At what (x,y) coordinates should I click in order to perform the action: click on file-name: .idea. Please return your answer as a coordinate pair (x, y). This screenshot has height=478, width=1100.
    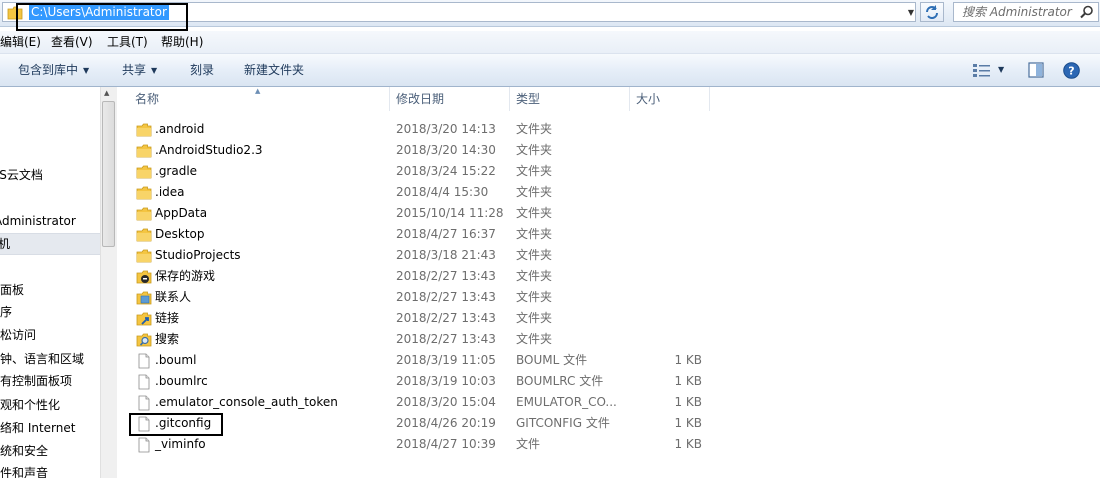
    Looking at the image, I should click on (170, 192).